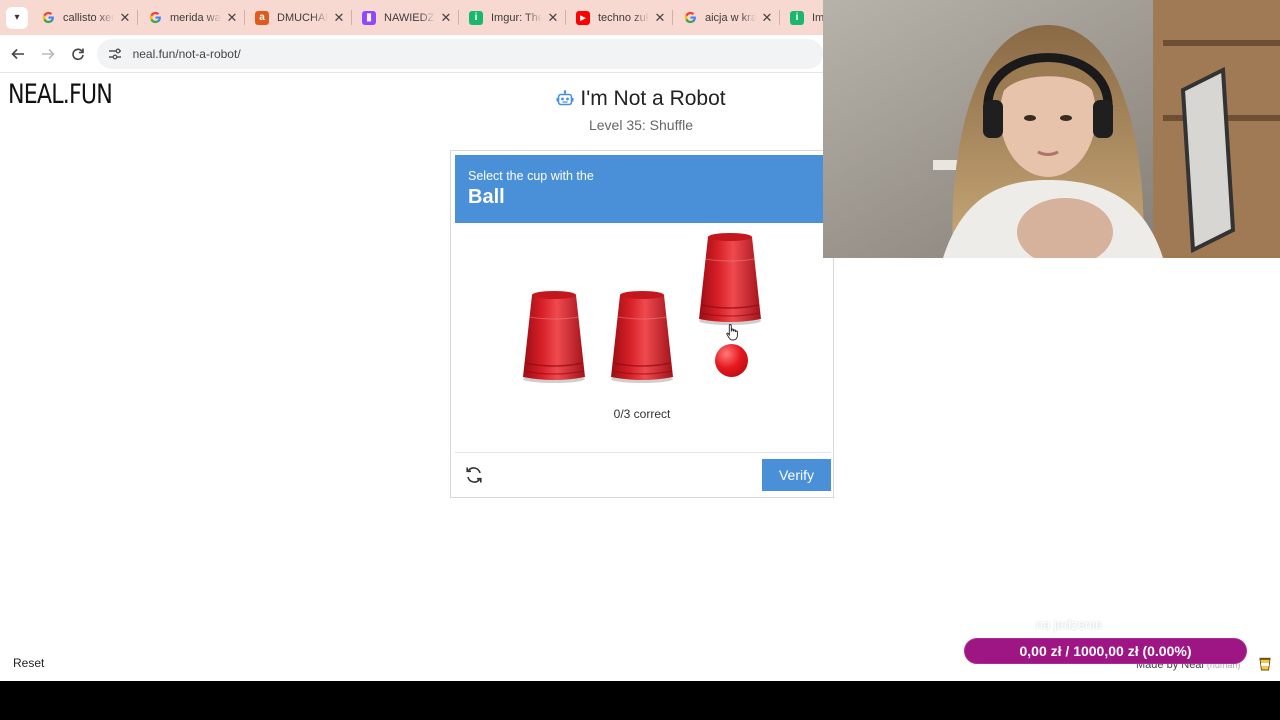  I want to click on browser-tab: a DMUCHAN ✕, so click(298, 17).